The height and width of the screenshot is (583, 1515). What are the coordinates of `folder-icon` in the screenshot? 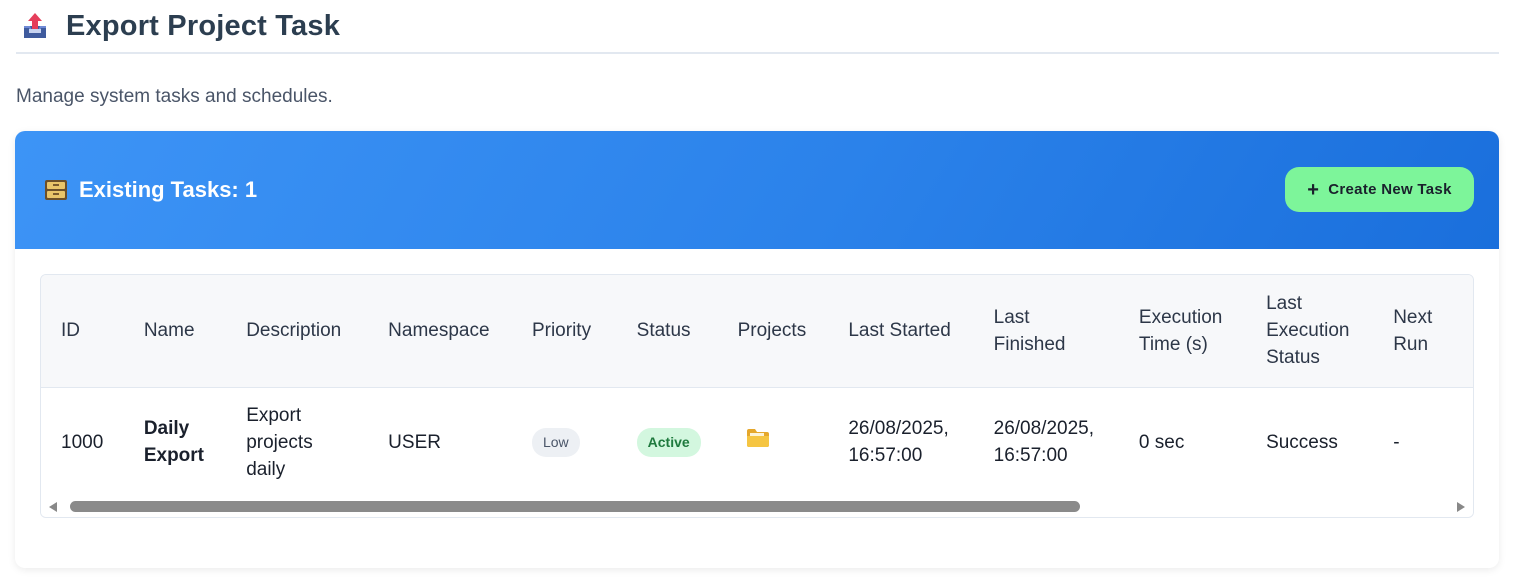 It's located at (758, 442).